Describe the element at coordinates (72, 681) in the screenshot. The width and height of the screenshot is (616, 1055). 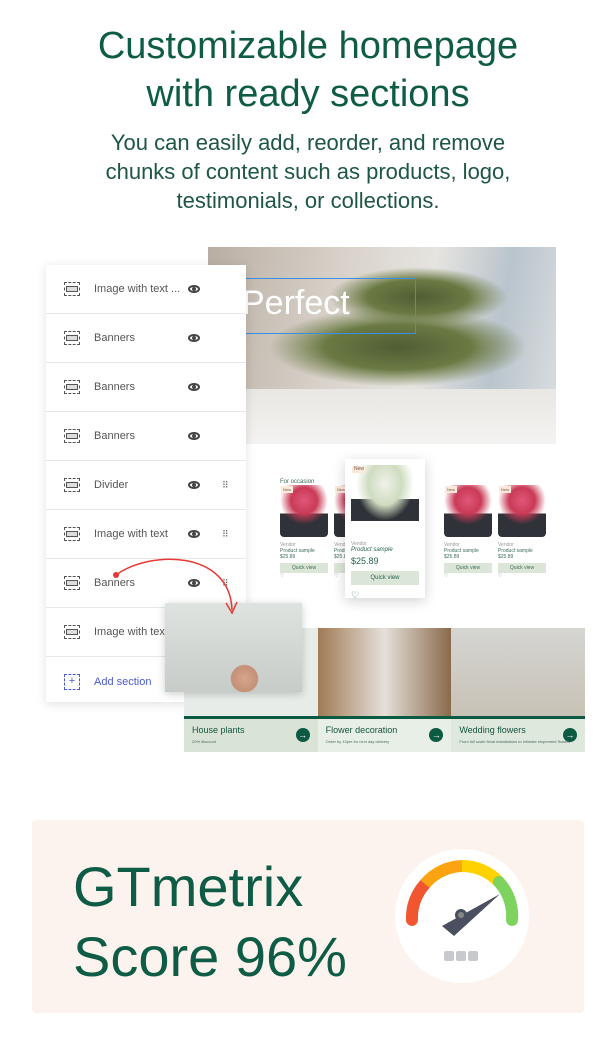
I see `plus-icon: +` at that location.